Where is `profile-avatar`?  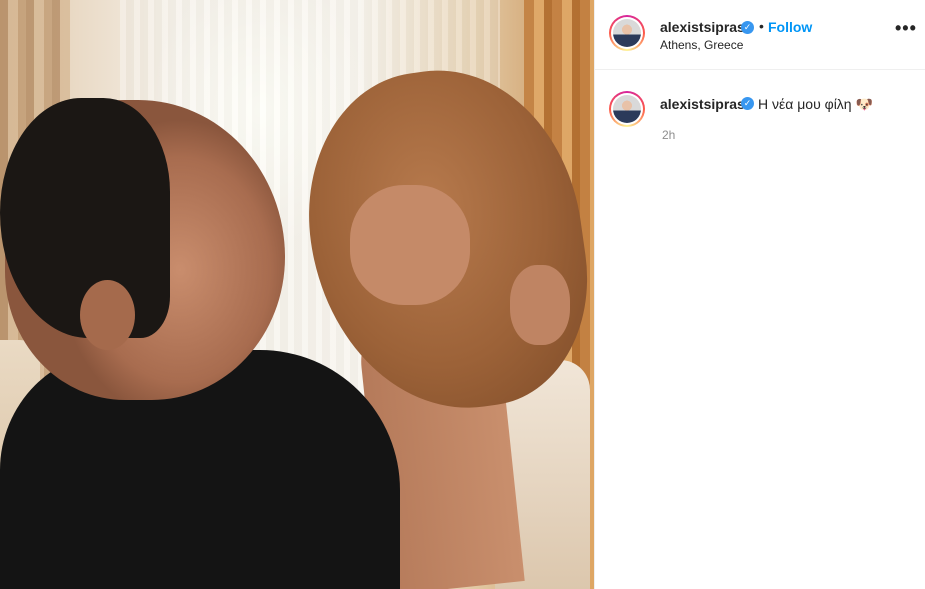 profile-avatar is located at coordinates (627, 33).